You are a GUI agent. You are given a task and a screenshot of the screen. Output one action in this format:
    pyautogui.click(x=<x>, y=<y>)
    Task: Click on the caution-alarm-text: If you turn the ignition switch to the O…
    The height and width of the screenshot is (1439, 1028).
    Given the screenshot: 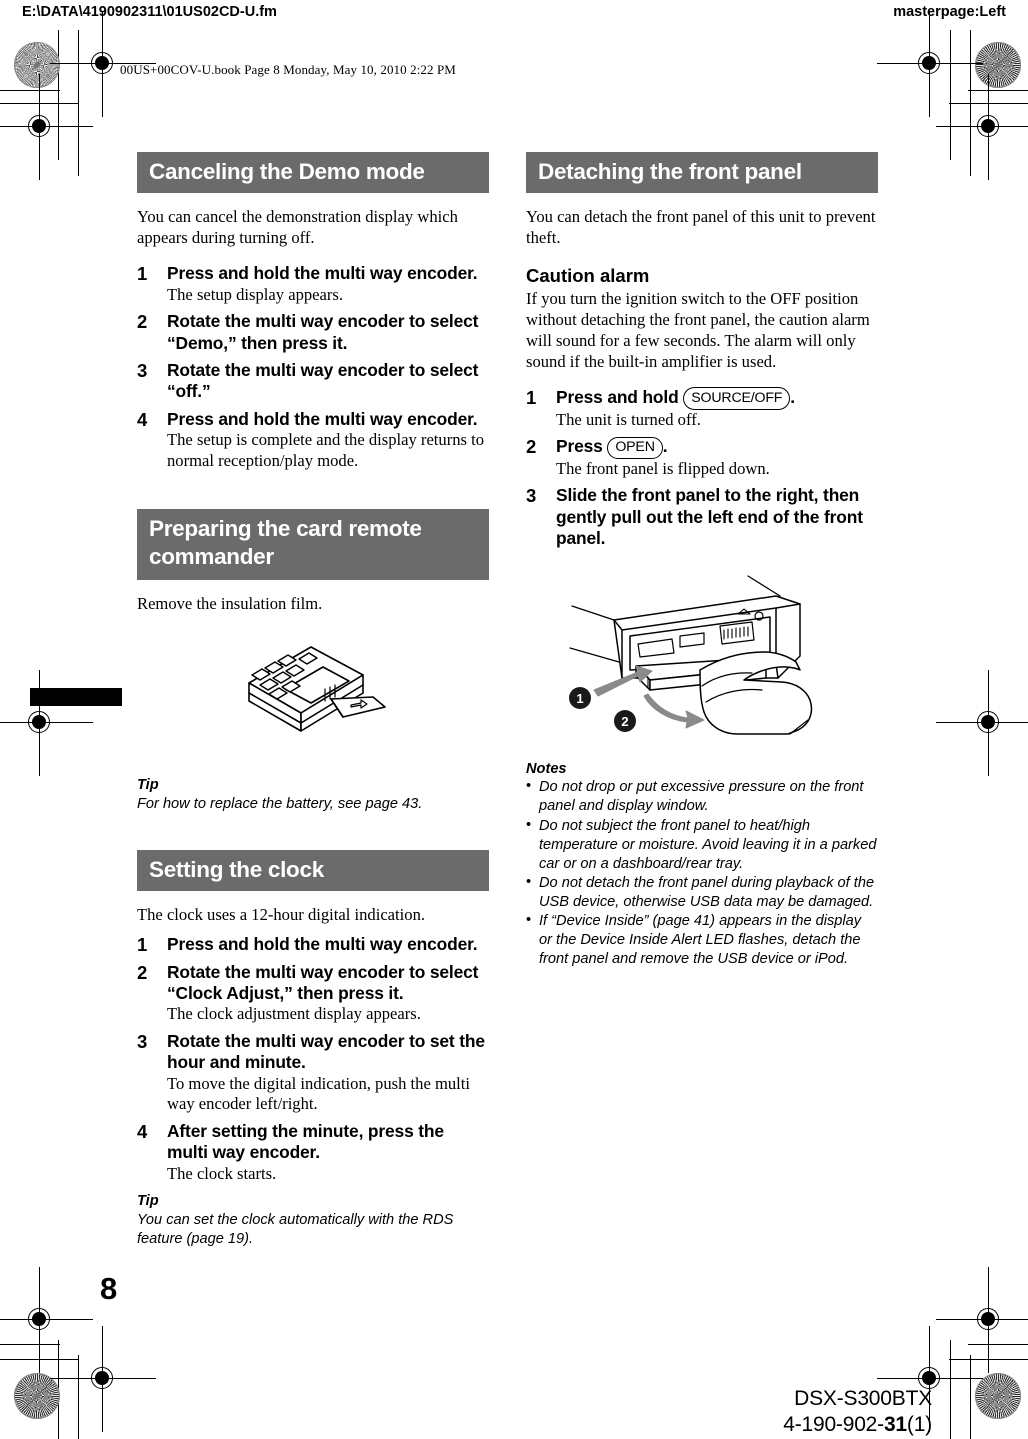 What is the action you would take?
    pyautogui.click(x=698, y=330)
    